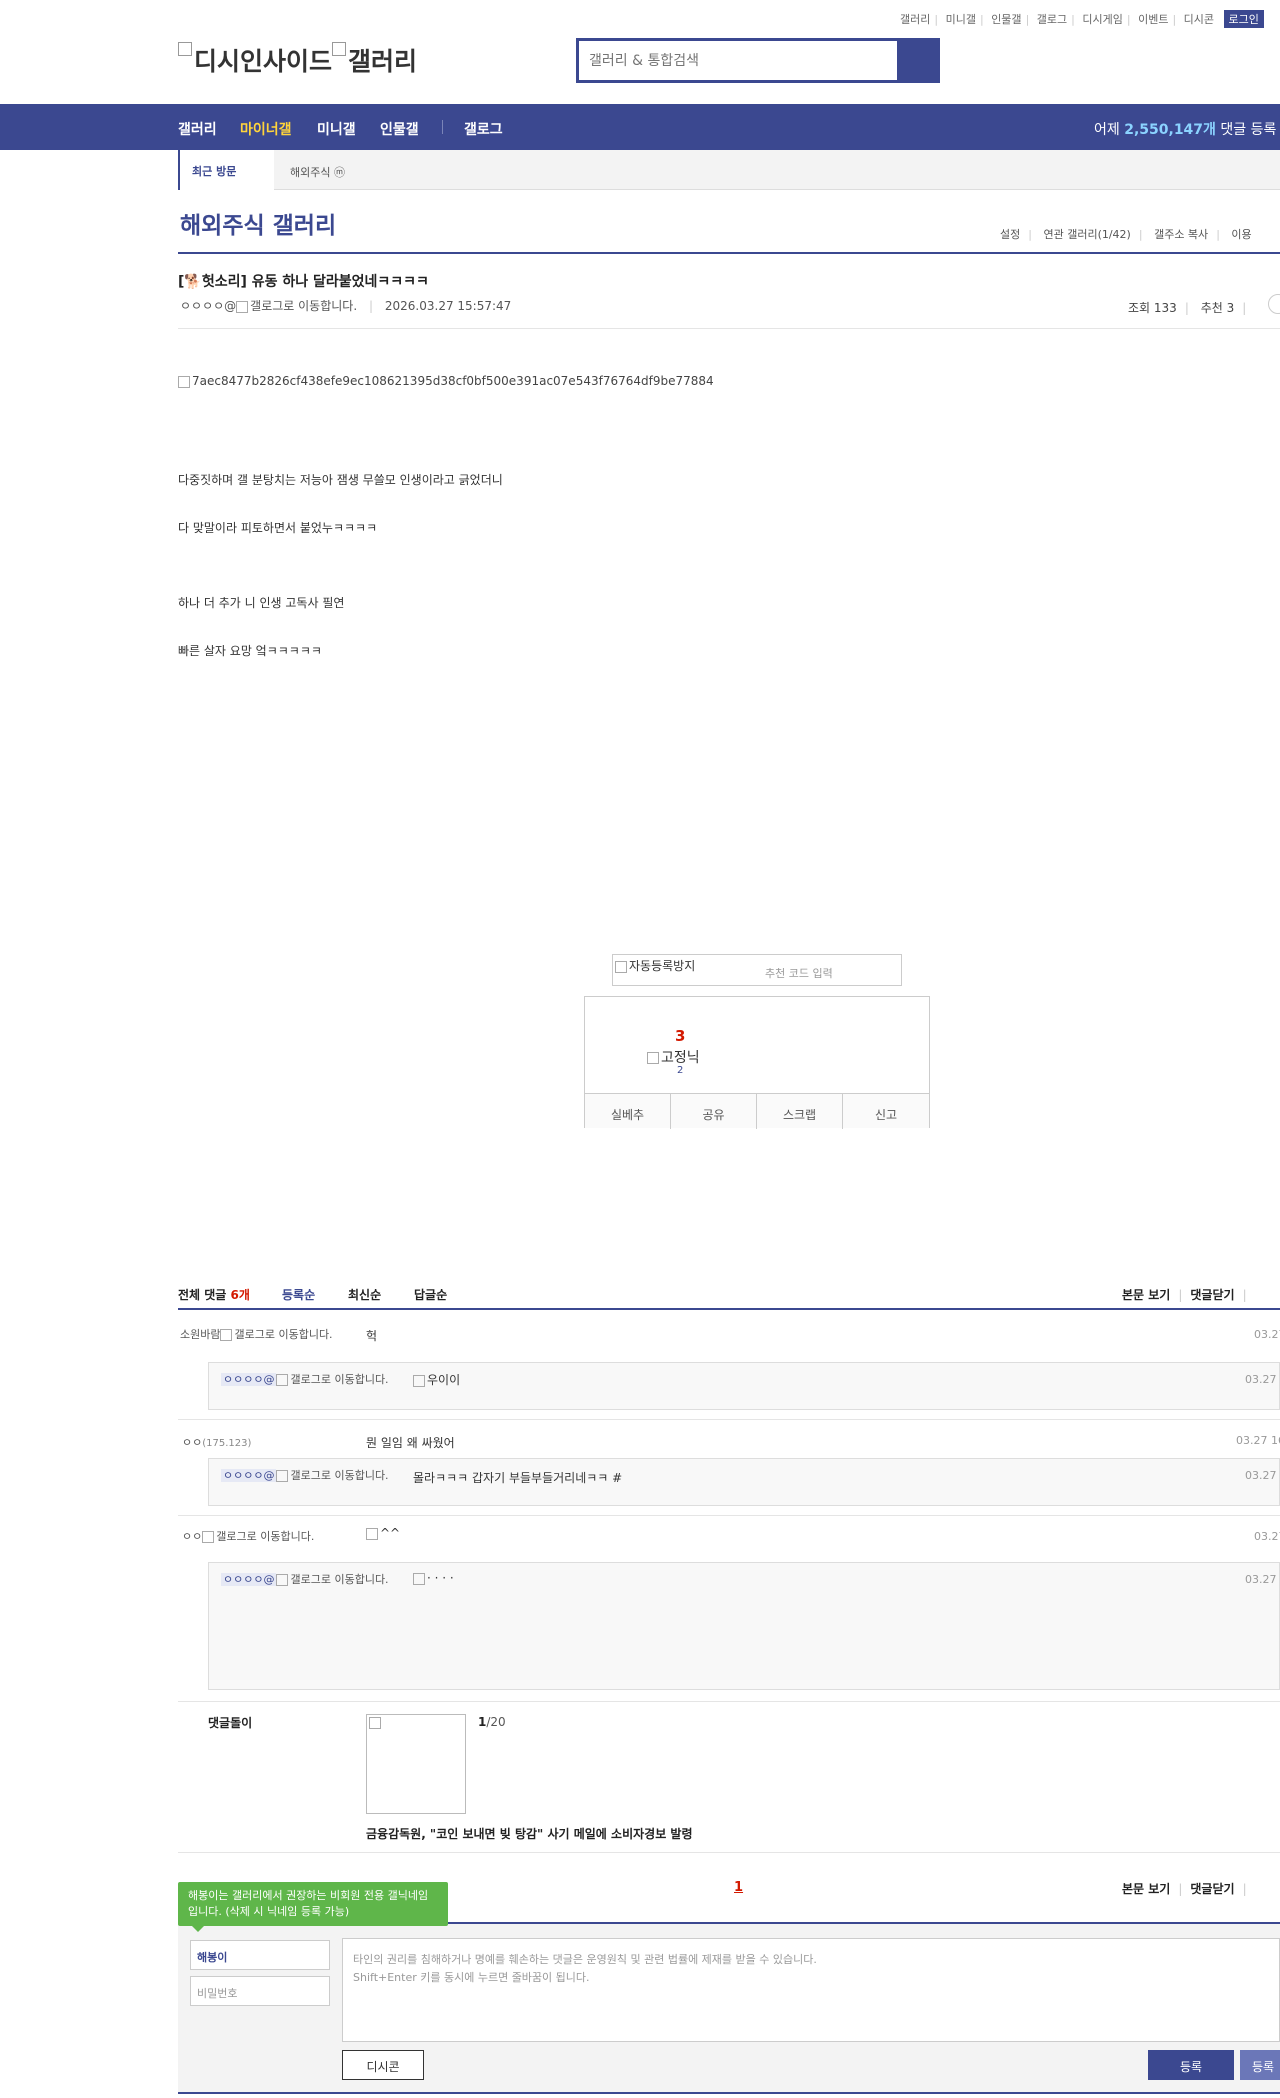 Image resolution: width=1280 pixels, height=2098 pixels. What do you see at coordinates (436, 1379) in the screenshot?
I see `reply-text: 우이이` at bounding box center [436, 1379].